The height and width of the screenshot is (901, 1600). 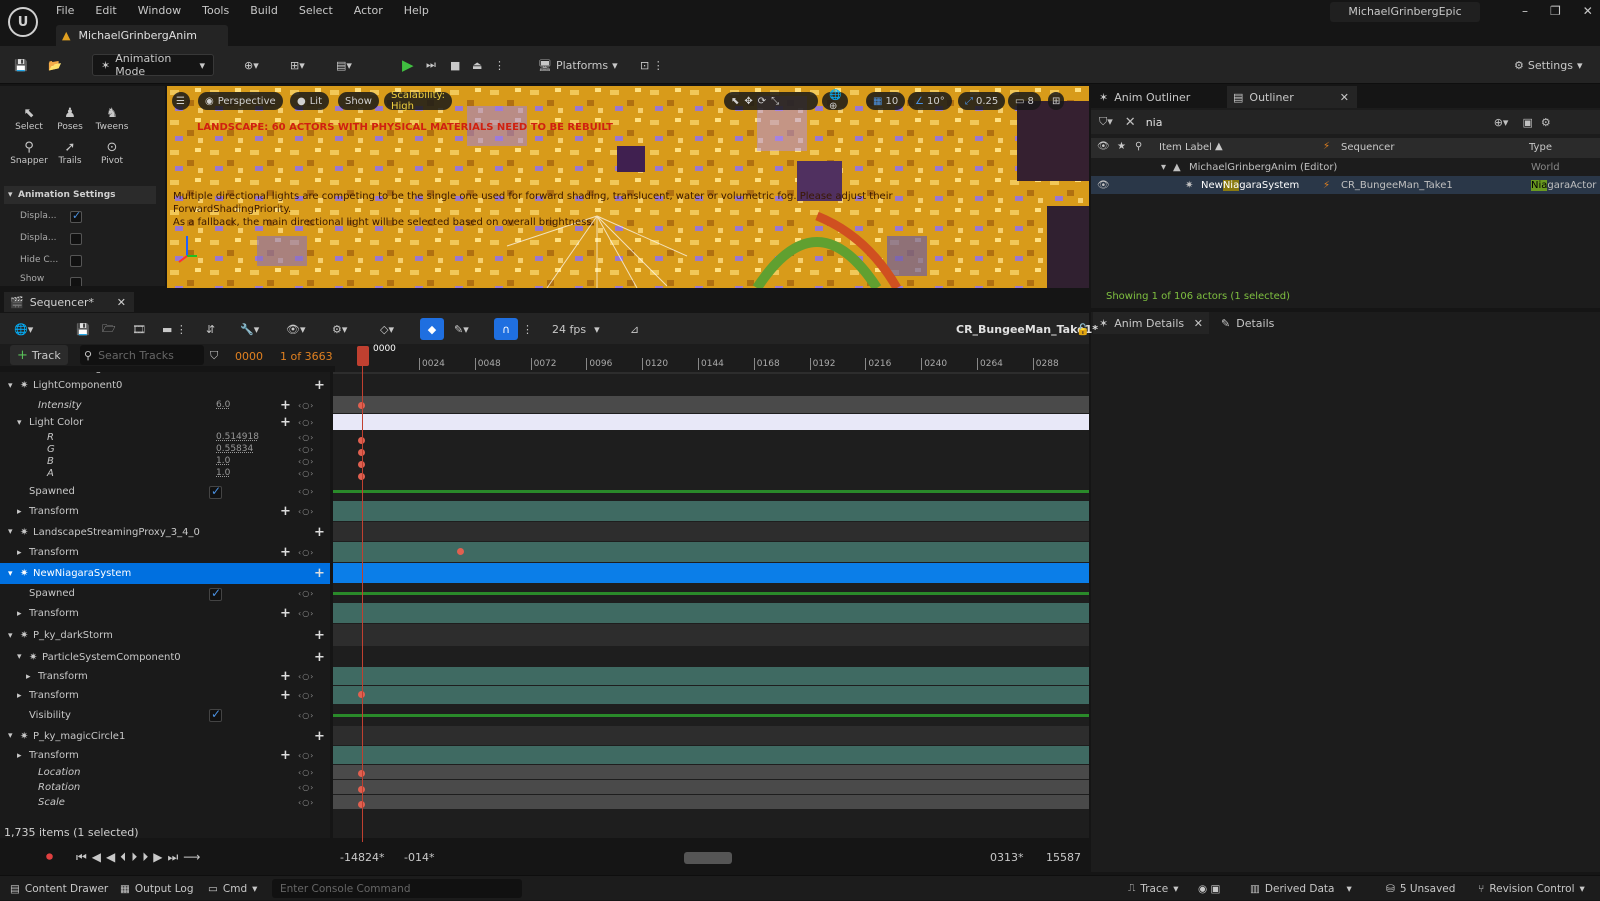 I want to click on camera-icon: ▬ ⋮, so click(x=174, y=329).